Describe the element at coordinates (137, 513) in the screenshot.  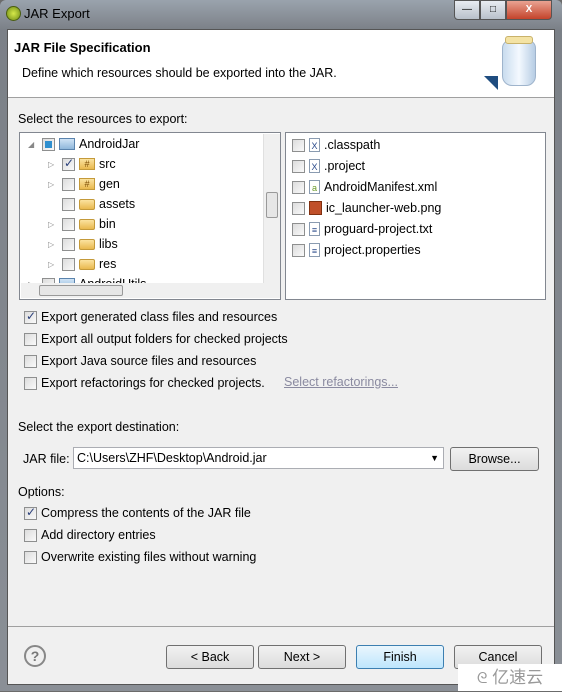
I see `option-checkbox: Compress the contents of the JAR file` at that location.